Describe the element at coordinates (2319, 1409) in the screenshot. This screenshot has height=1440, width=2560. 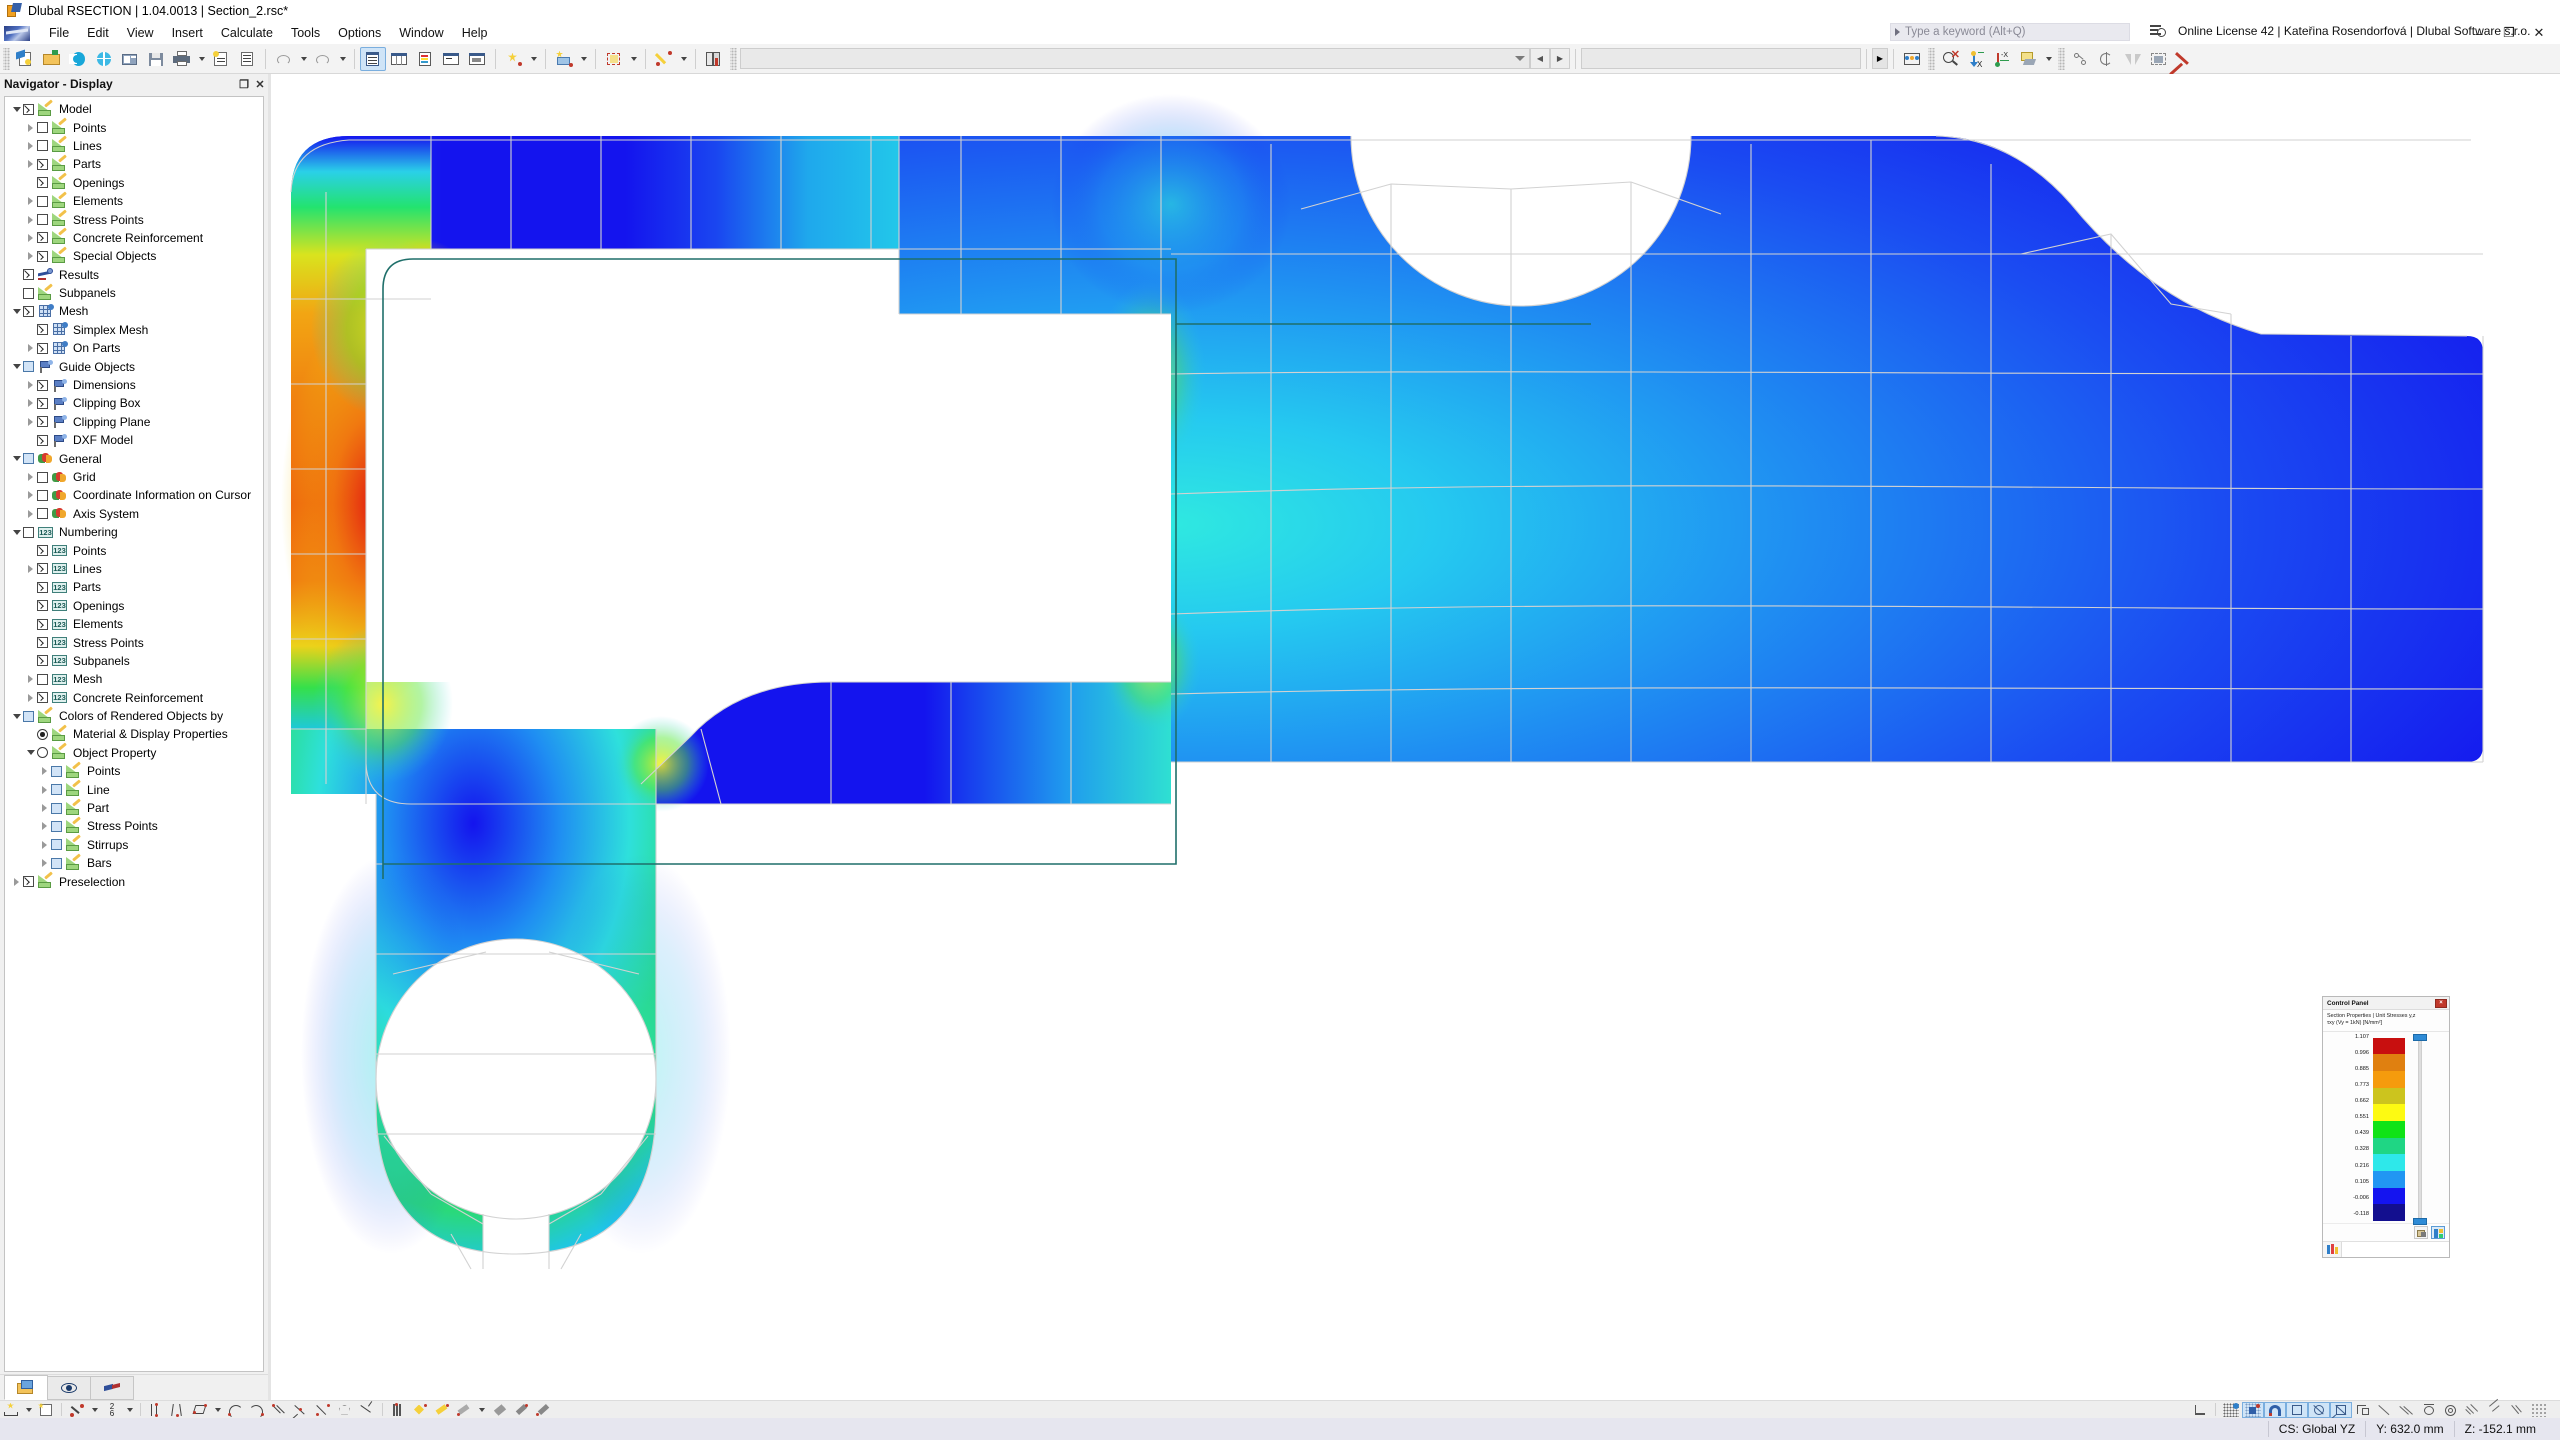
I see `cross-square-icon` at that location.